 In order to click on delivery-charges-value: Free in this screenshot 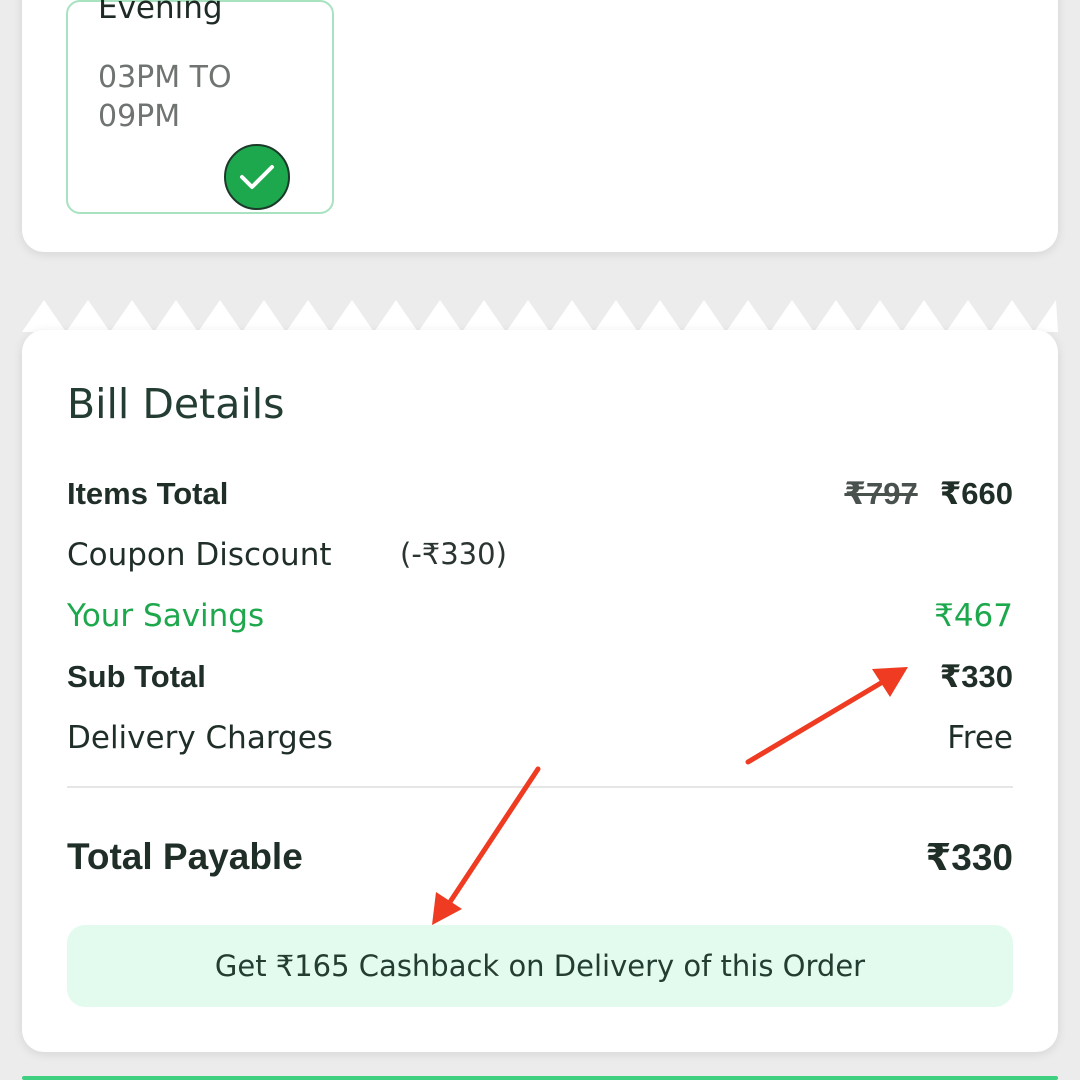, I will do `click(980, 738)`.